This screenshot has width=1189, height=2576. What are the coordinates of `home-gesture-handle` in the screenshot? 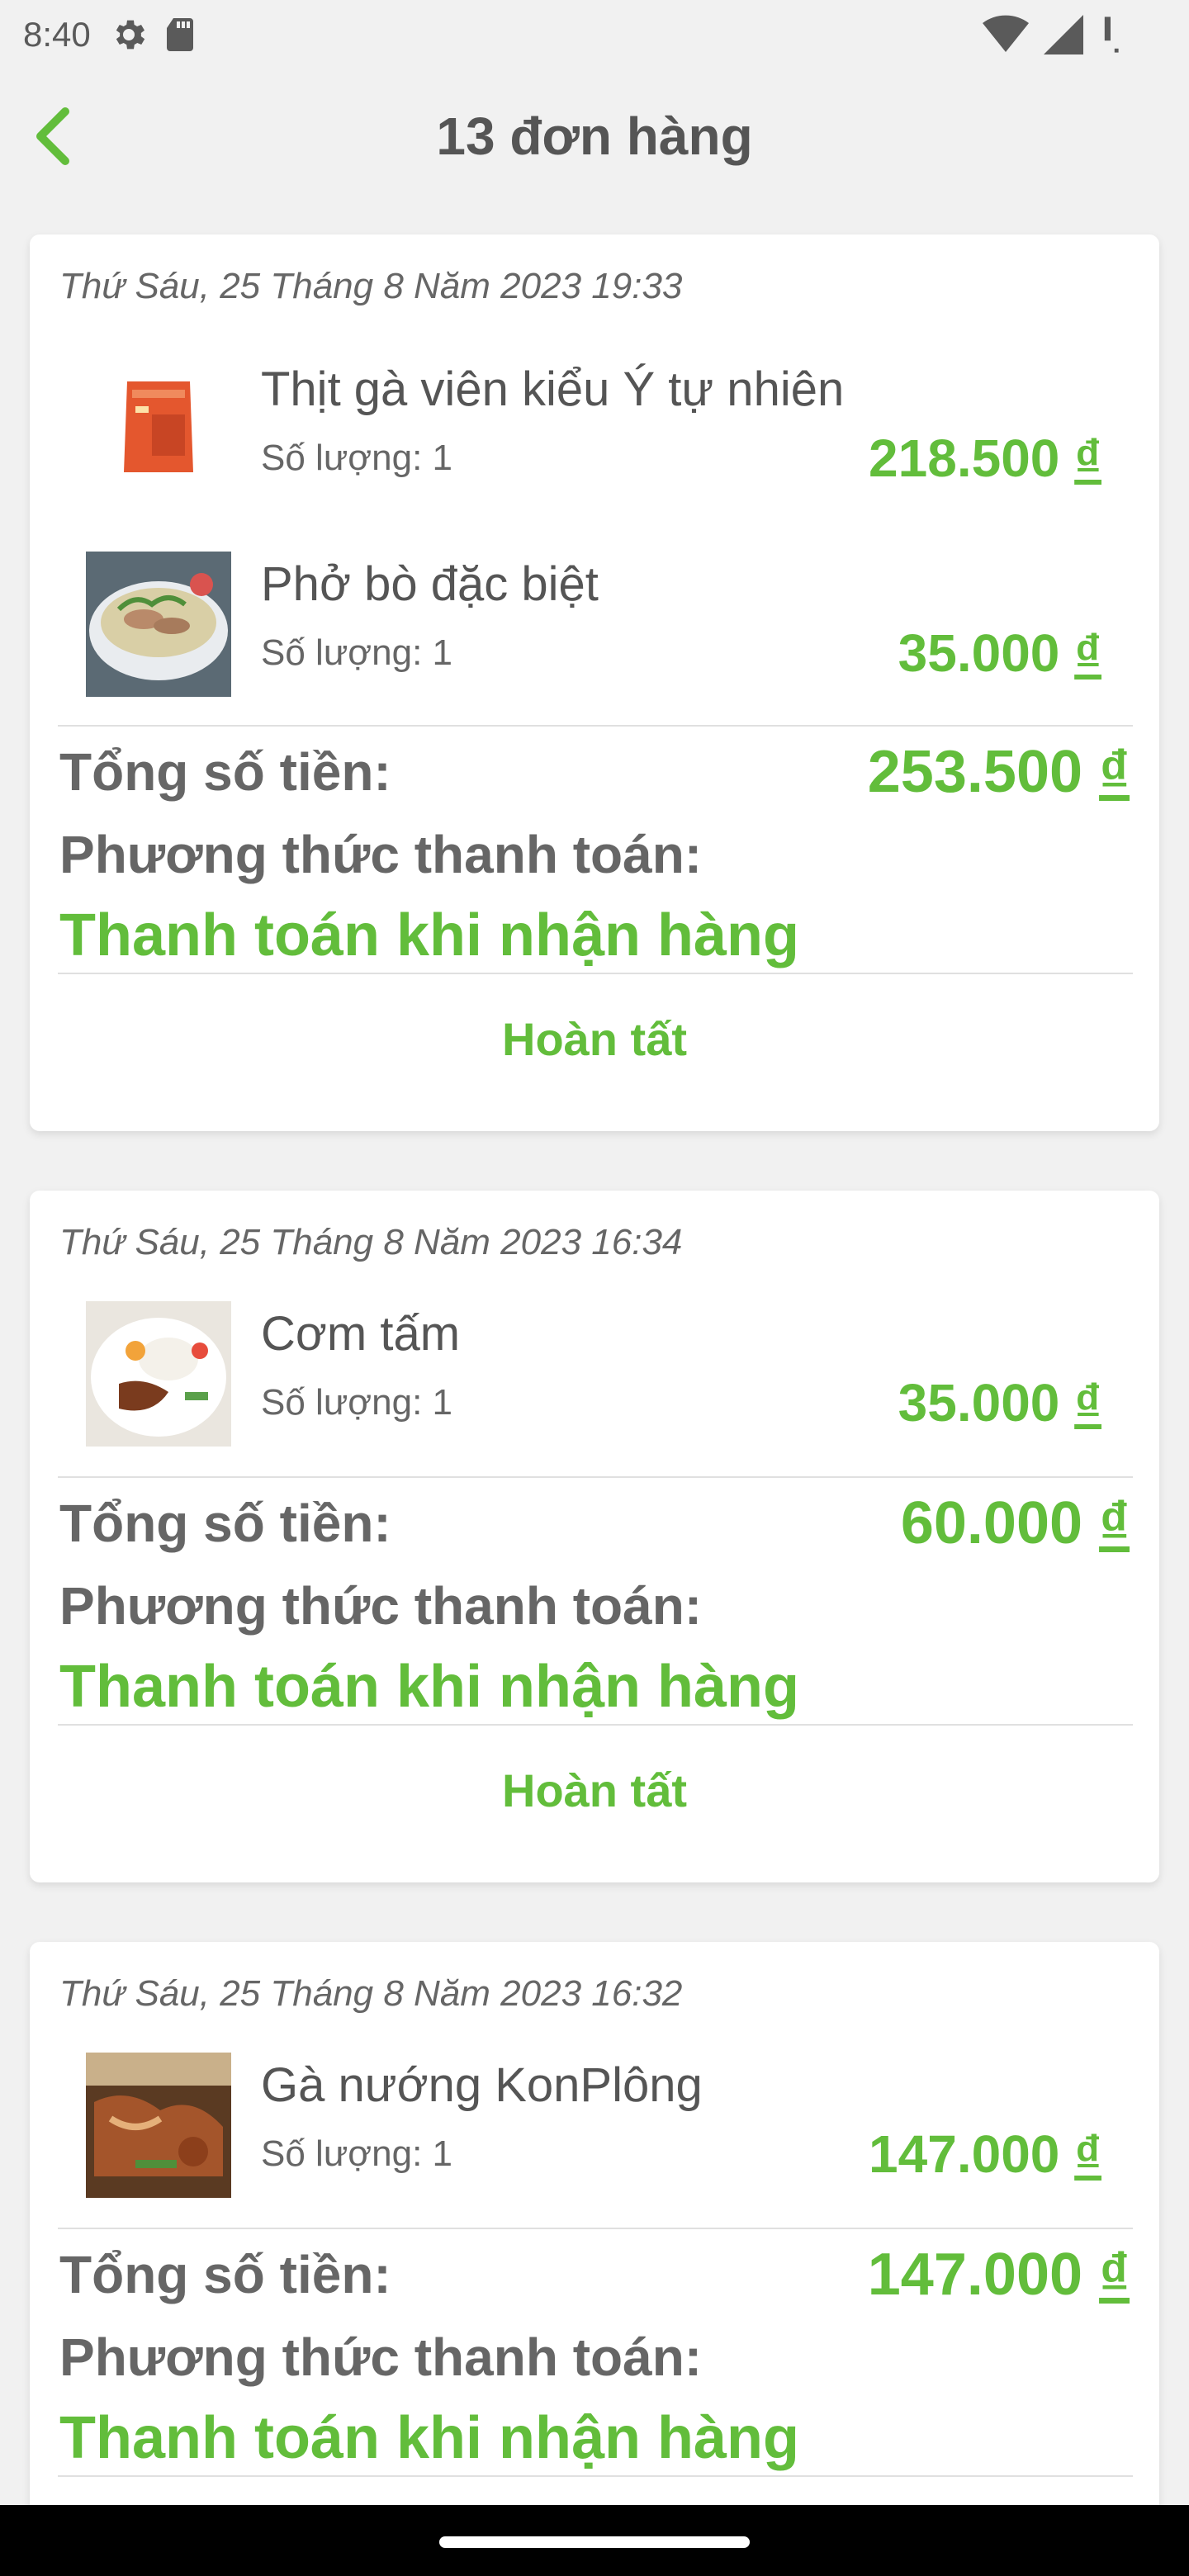 It's located at (594, 2542).